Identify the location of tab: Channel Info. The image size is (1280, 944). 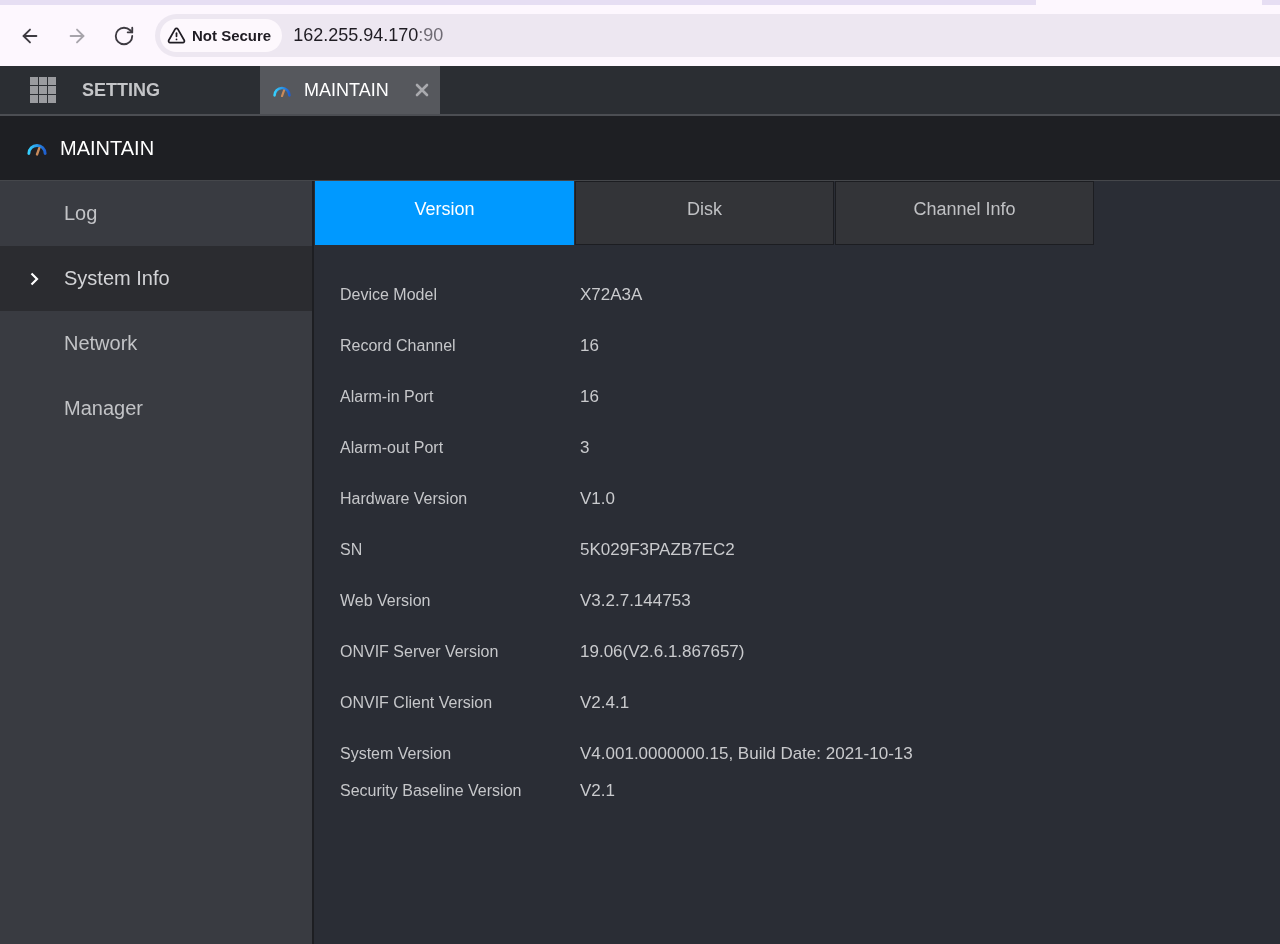
(964, 213).